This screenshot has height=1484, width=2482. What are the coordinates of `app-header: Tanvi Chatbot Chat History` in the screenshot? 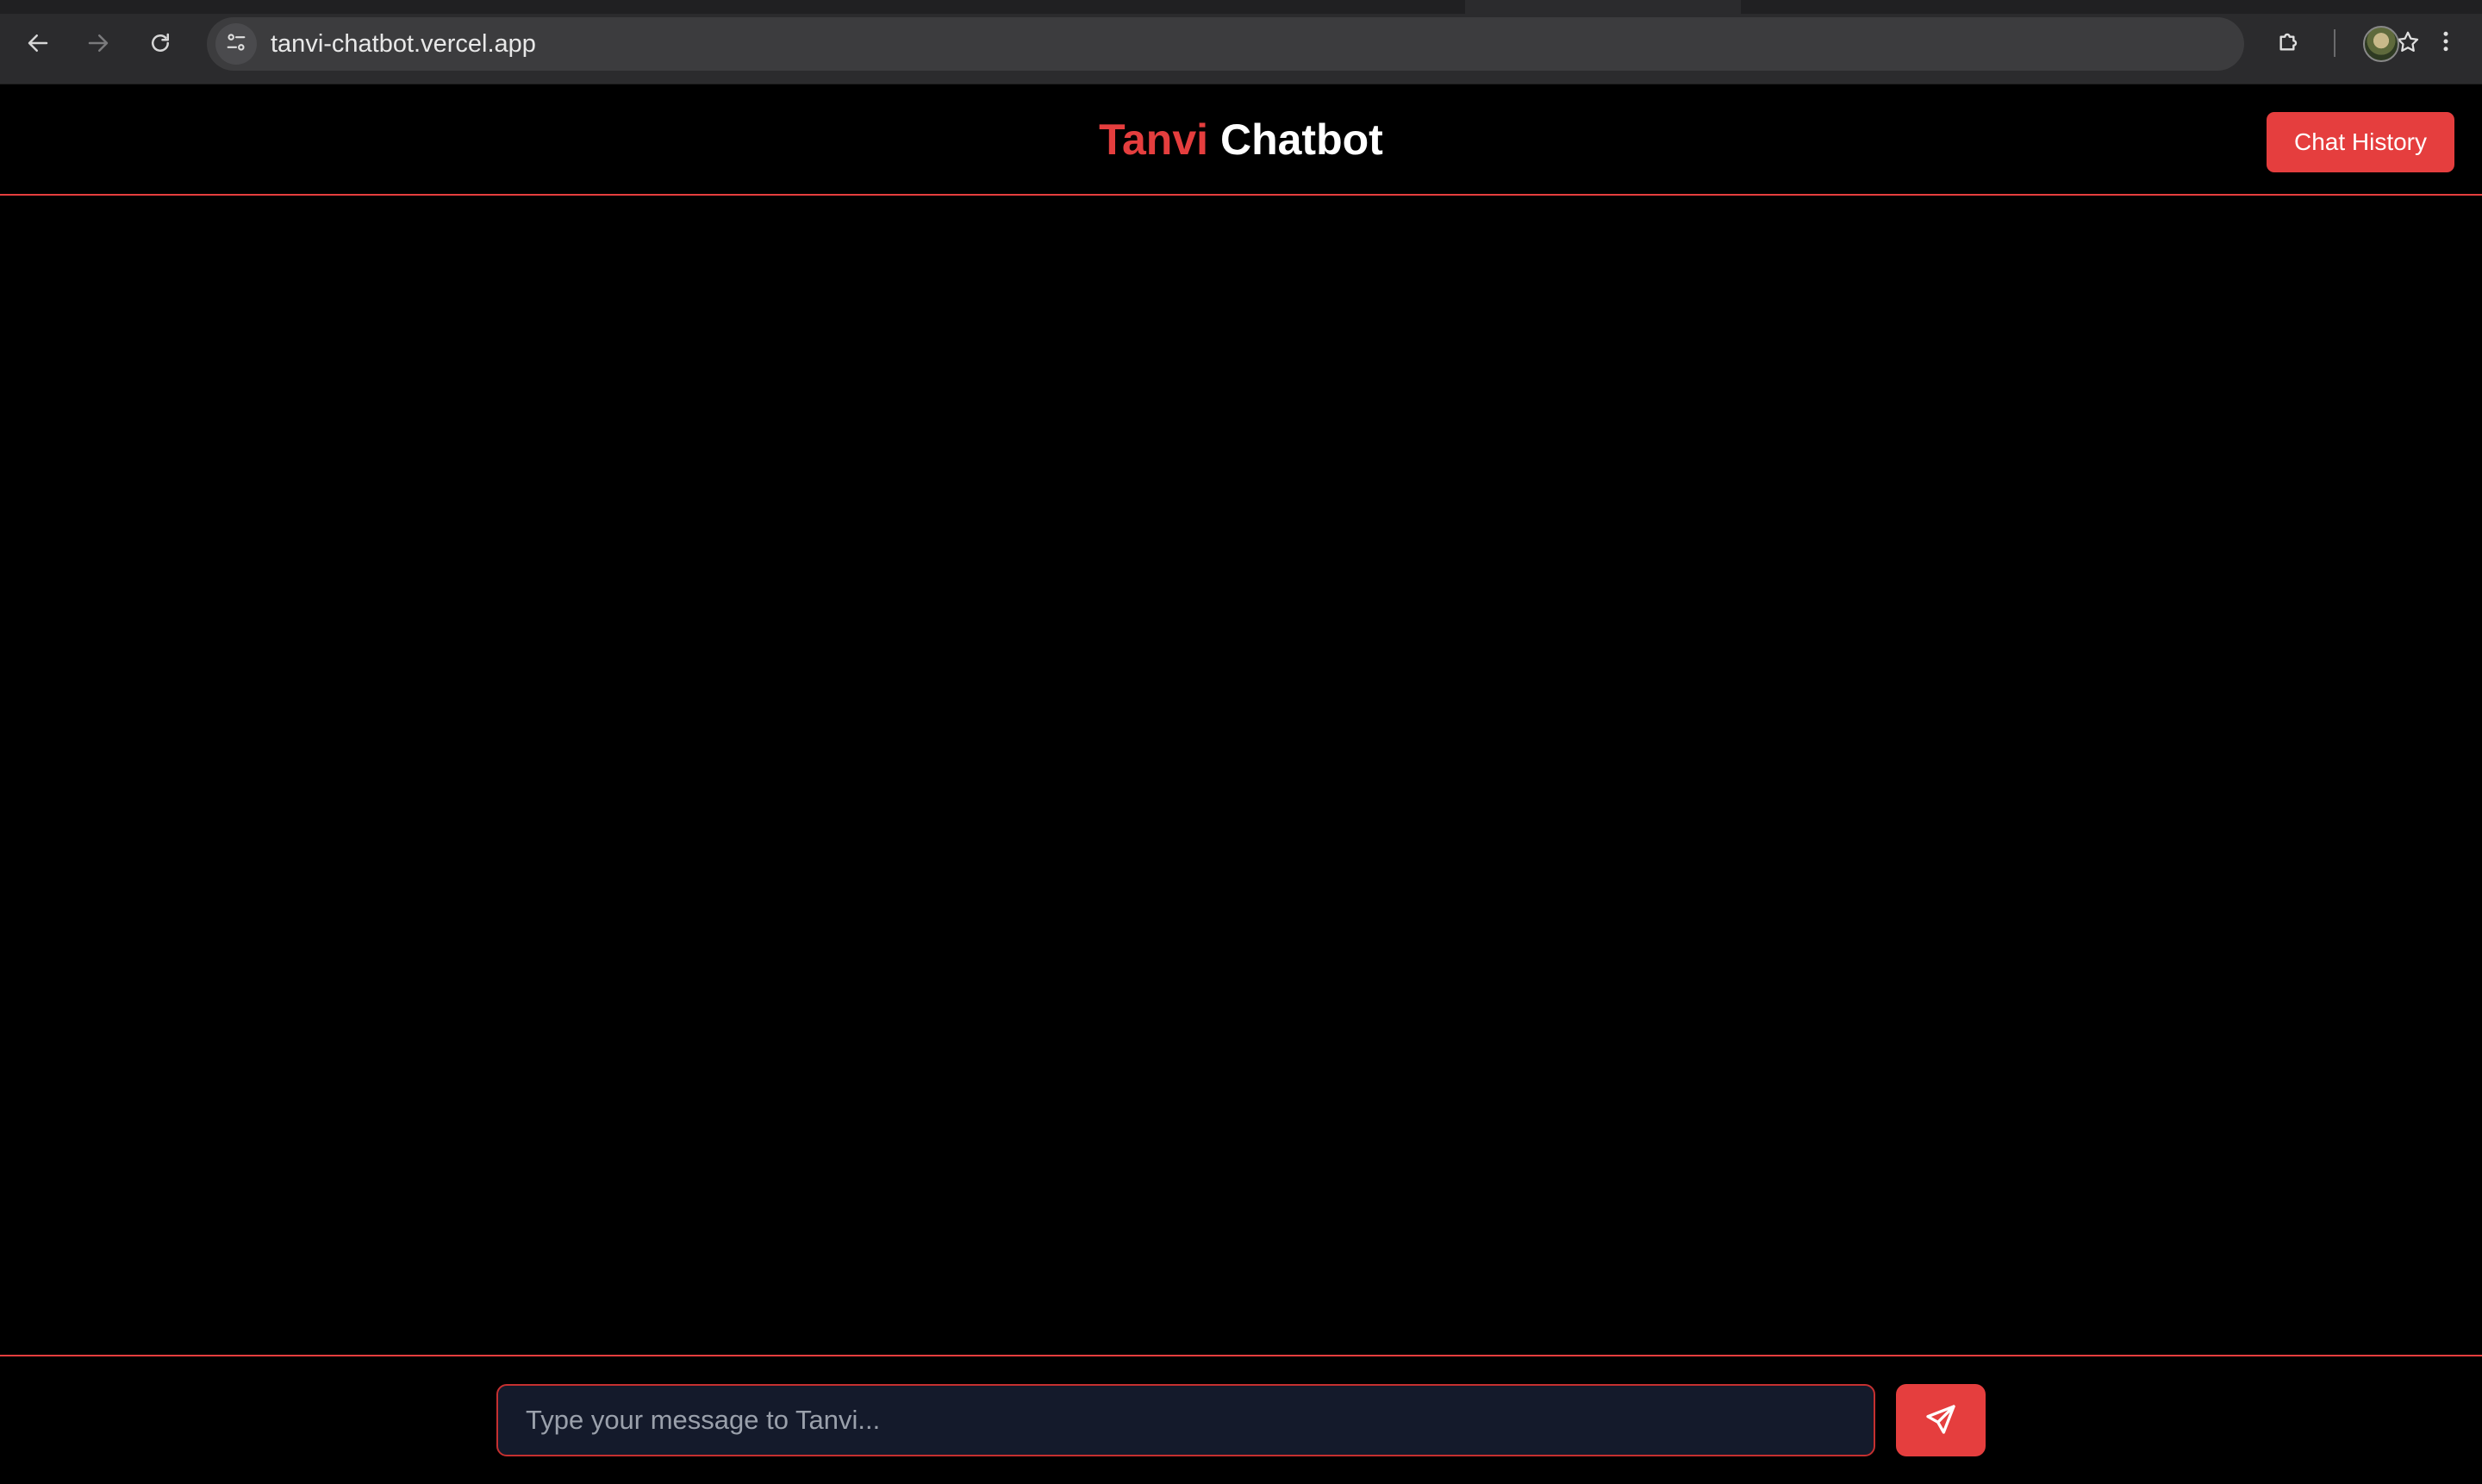 It's located at (1241, 140).